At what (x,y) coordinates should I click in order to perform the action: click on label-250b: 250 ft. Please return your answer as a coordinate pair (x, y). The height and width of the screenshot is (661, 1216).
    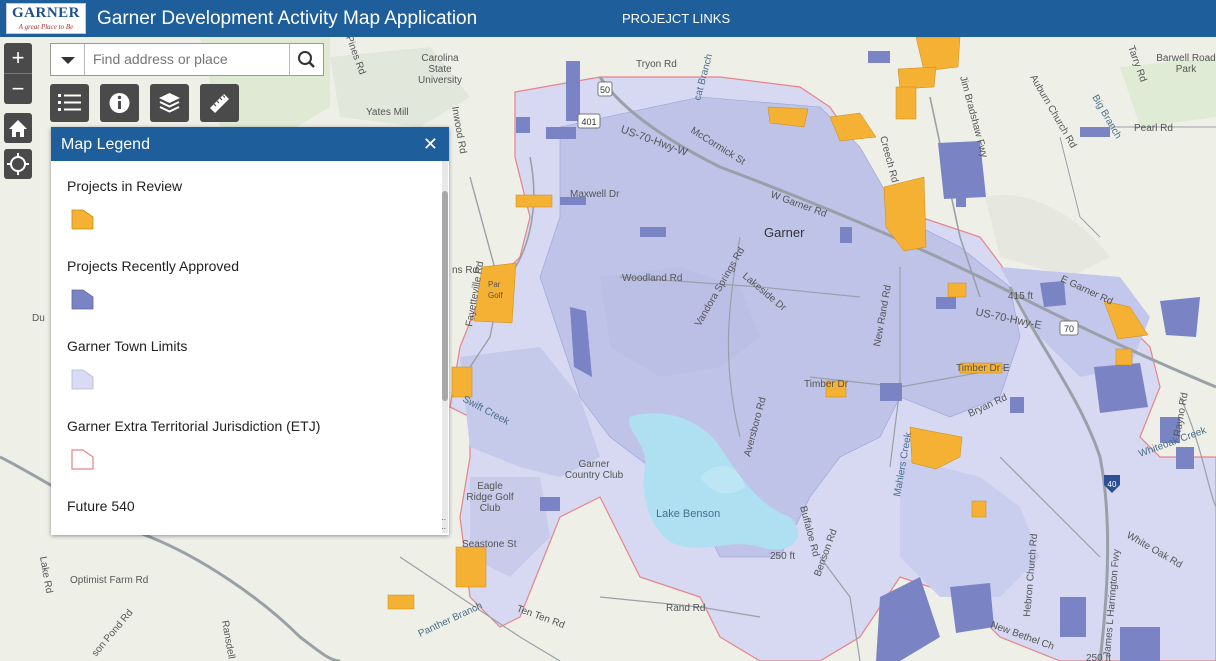
    Looking at the image, I should click on (1098, 657).